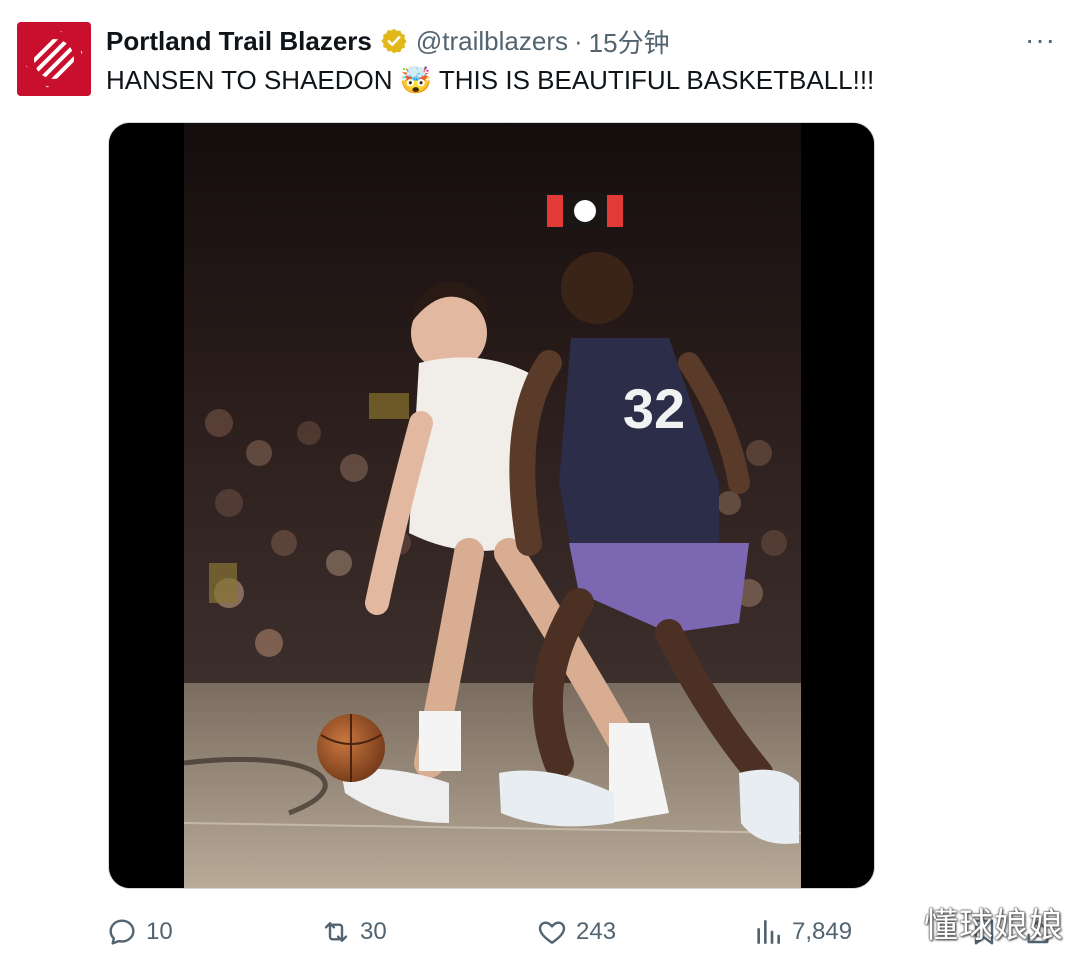 Image resolution: width=1080 pixels, height=959 pixels. Describe the element at coordinates (768, 932) in the screenshot. I see `views-icon` at that location.